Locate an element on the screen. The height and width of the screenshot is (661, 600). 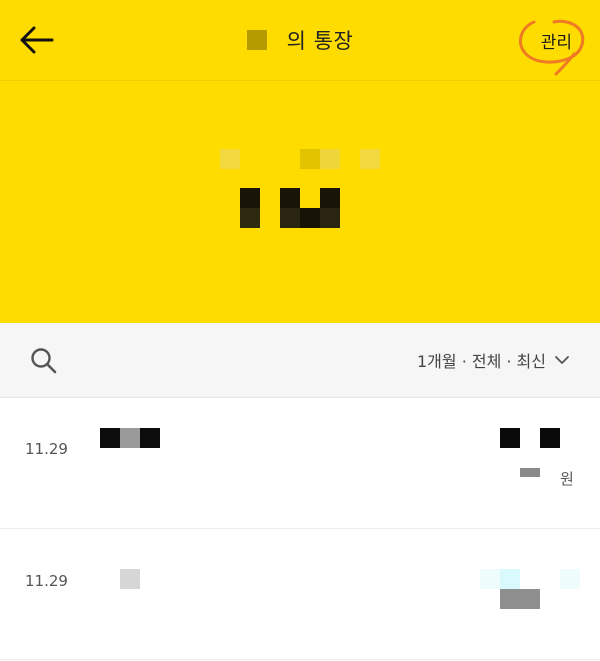
filter-label: 1개월 · 전체 · 최신 is located at coordinates (481, 361).